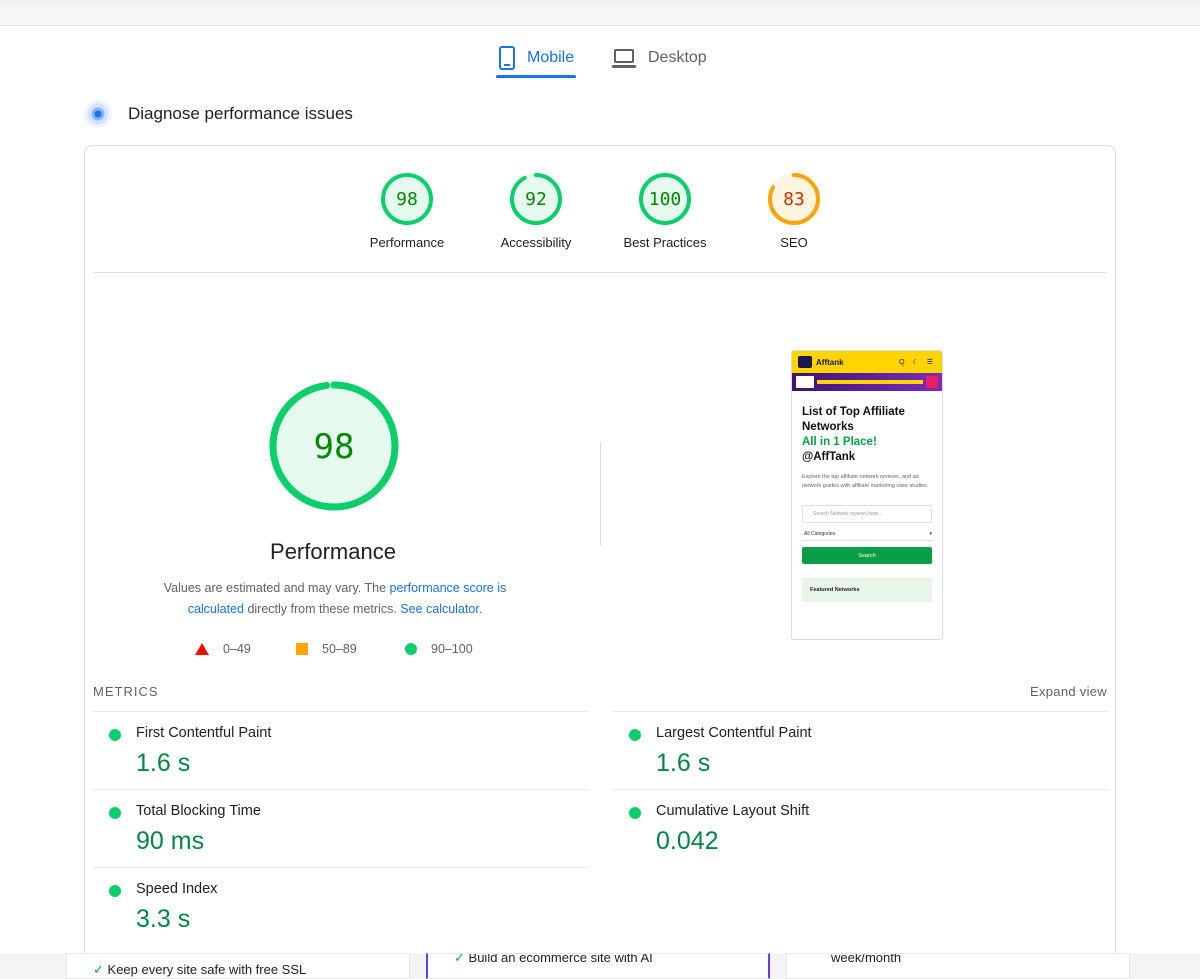  What do you see at coordinates (98, 114) in the screenshot?
I see `diagnose-icon` at bounding box center [98, 114].